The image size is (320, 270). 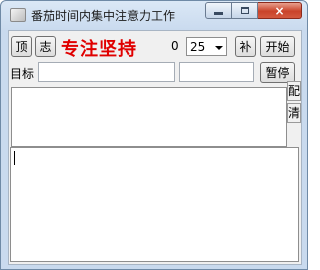 What do you see at coordinates (216, 72) in the screenshot?
I see `secondary-input` at bounding box center [216, 72].